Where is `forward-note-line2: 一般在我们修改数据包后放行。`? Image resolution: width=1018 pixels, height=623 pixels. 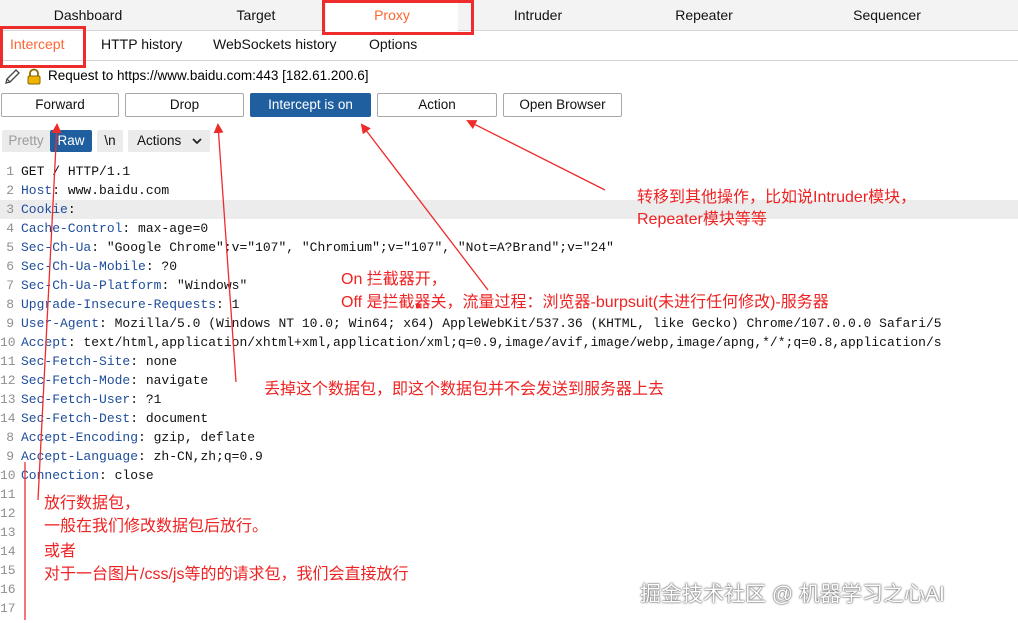 forward-note-line2: 一般在我们修改数据包后放行。 is located at coordinates (156, 526).